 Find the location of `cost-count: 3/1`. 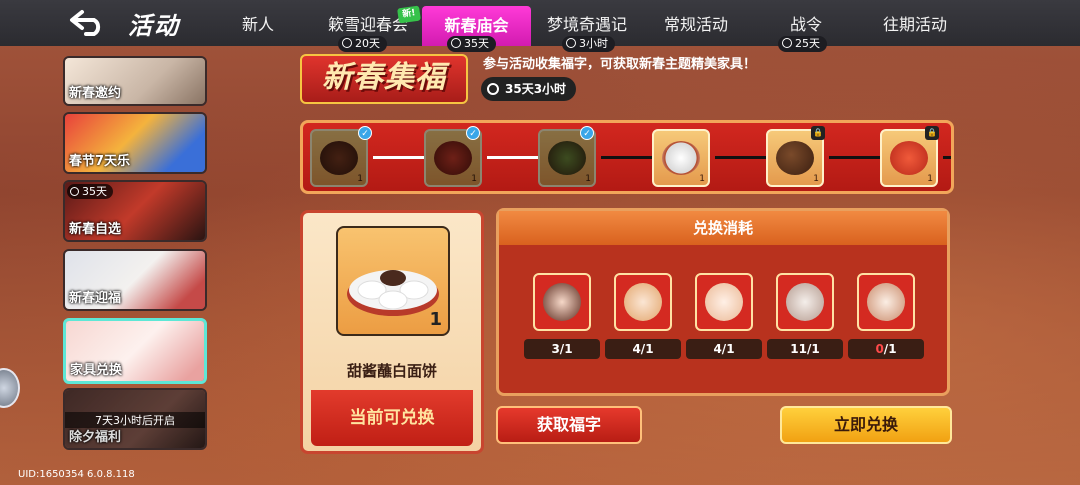

cost-count: 3/1 is located at coordinates (562, 349).